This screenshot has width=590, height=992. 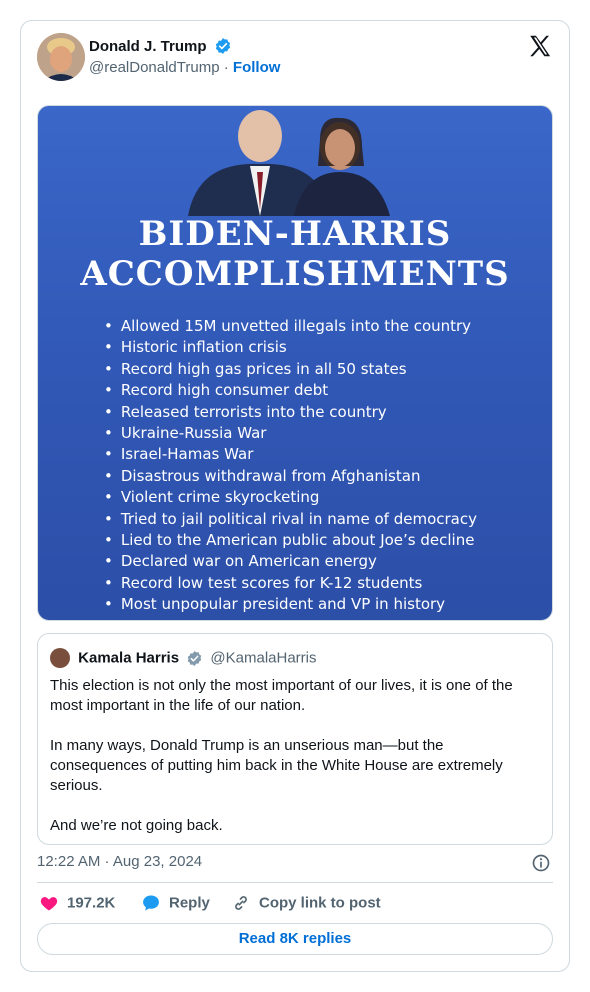 What do you see at coordinates (49, 904) in the screenshot?
I see `heart-icon` at bounding box center [49, 904].